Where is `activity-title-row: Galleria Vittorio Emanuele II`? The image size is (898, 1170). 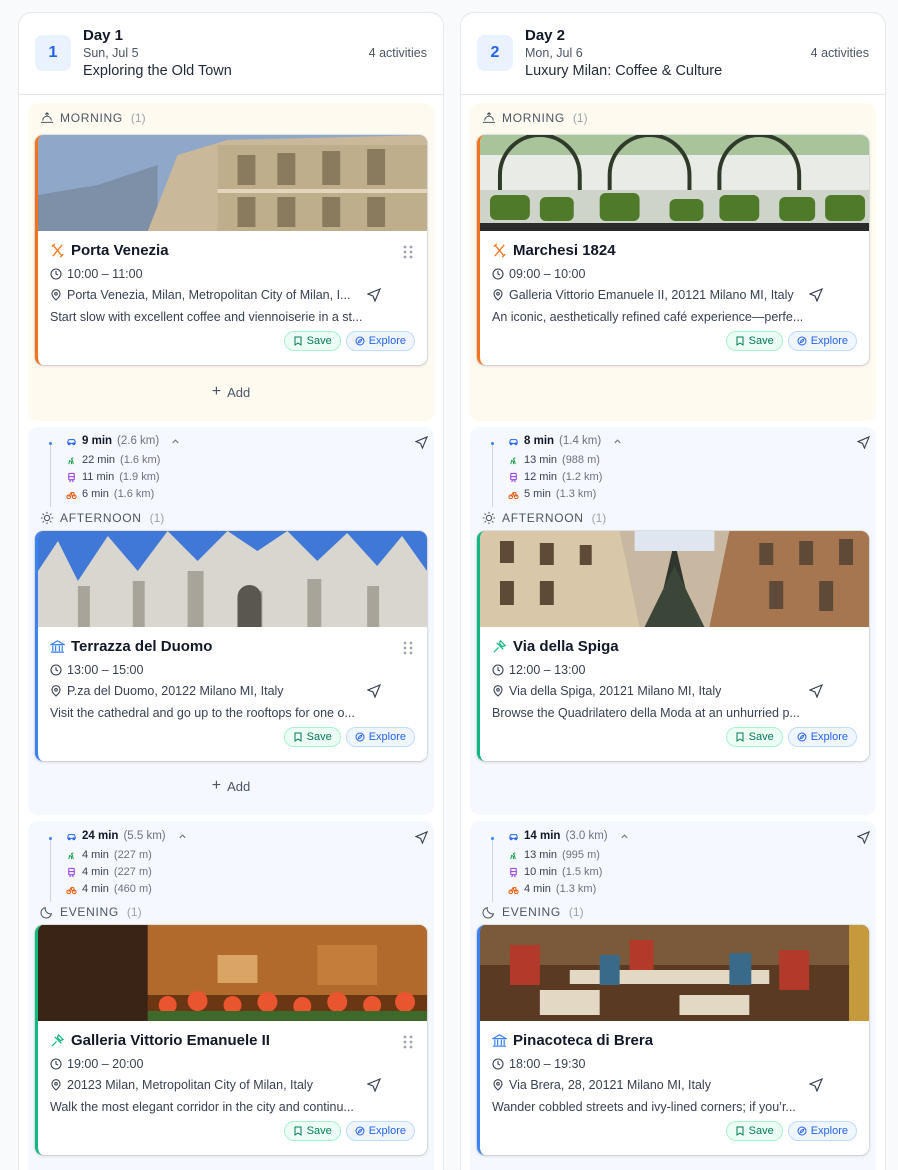
activity-title-row: Galleria Vittorio Emanuele II is located at coordinates (160, 1040).